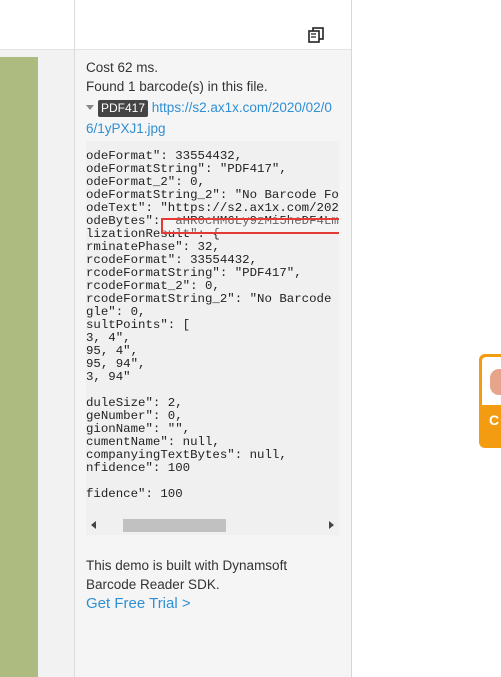 The image size is (501, 677). What do you see at coordinates (134, 494) in the screenshot?
I see `json-line: fidence": 100` at bounding box center [134, 494].